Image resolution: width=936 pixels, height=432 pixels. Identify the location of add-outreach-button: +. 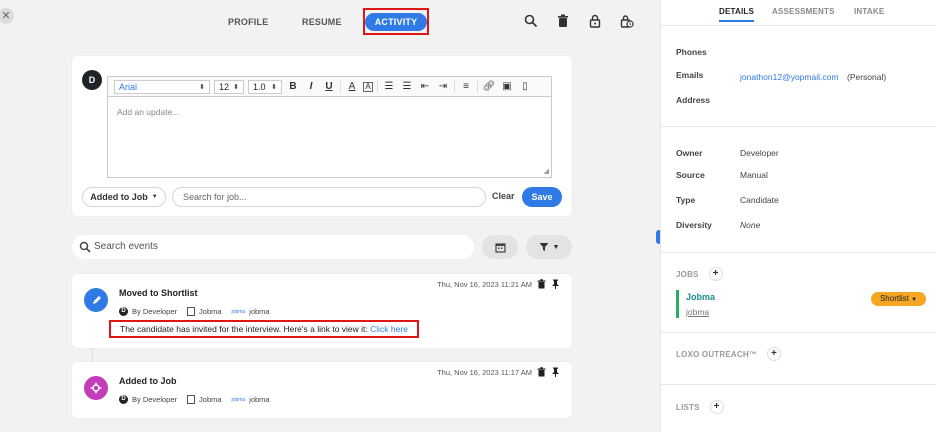
(774, 354).